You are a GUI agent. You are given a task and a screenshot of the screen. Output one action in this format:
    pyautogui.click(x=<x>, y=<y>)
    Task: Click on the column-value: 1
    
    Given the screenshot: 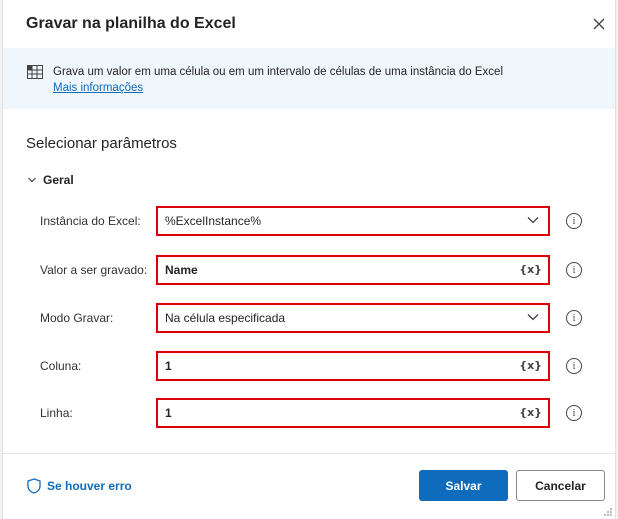 What is the action you would take?
    pyautogui.click(x=168, y=366)
    